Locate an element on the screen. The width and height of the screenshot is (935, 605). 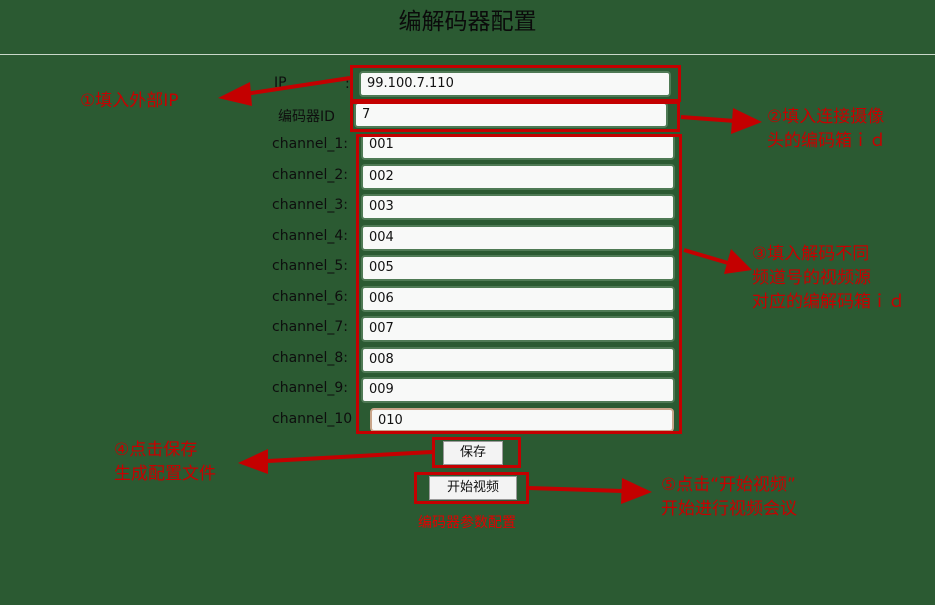
annotation-line: ③填入解码不同 is located at coordinates (811, 254).